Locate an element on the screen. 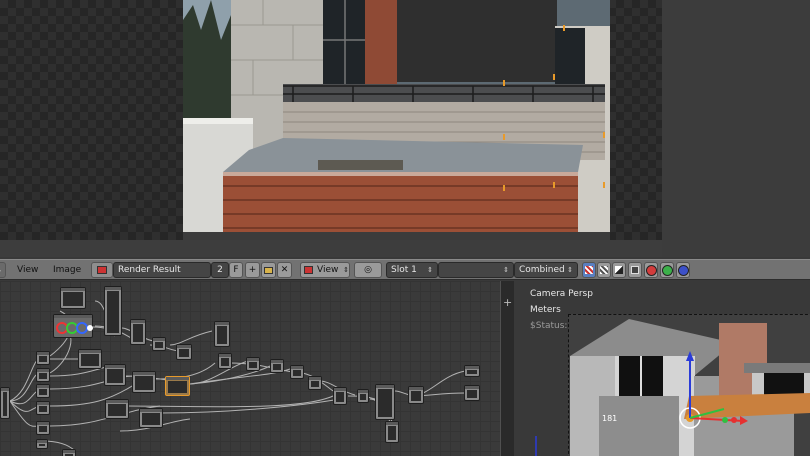  menu-image: Image is located at coordinates (67, 270).